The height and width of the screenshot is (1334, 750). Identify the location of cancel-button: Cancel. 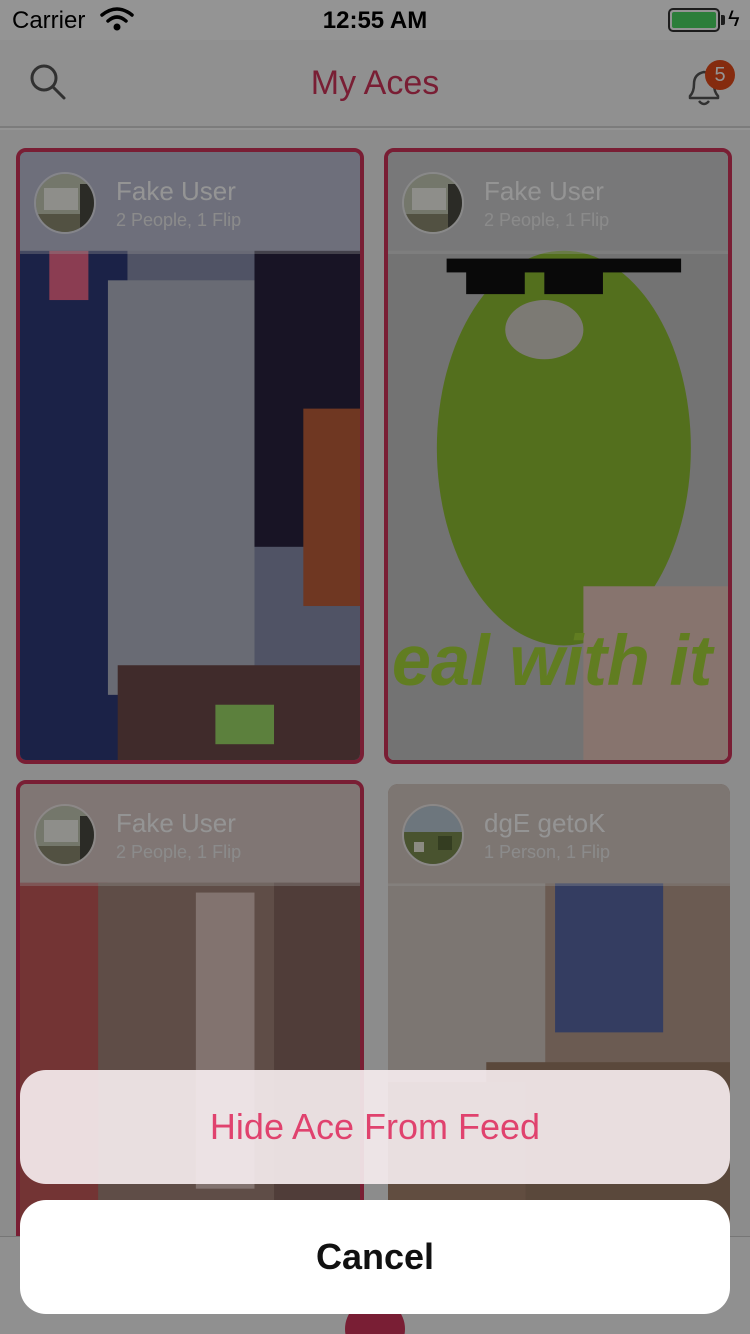
(375, 1257).